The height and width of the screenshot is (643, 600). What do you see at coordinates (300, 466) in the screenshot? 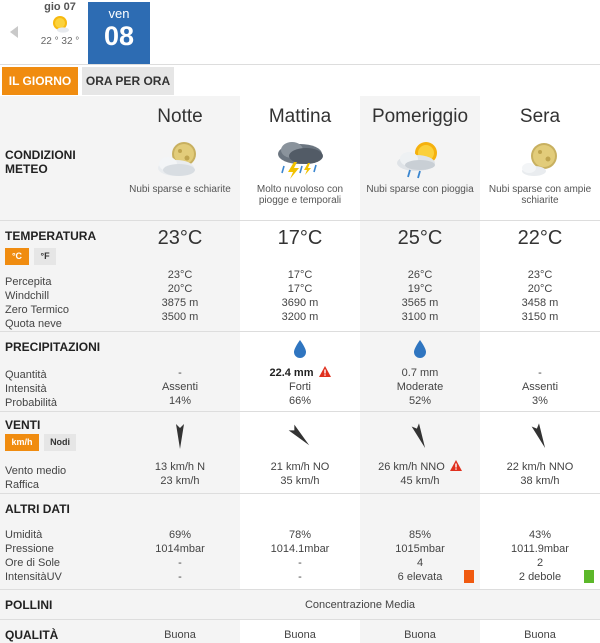
I see `wind-speed: 21 km/h NO` at bounding box center [300, 466].